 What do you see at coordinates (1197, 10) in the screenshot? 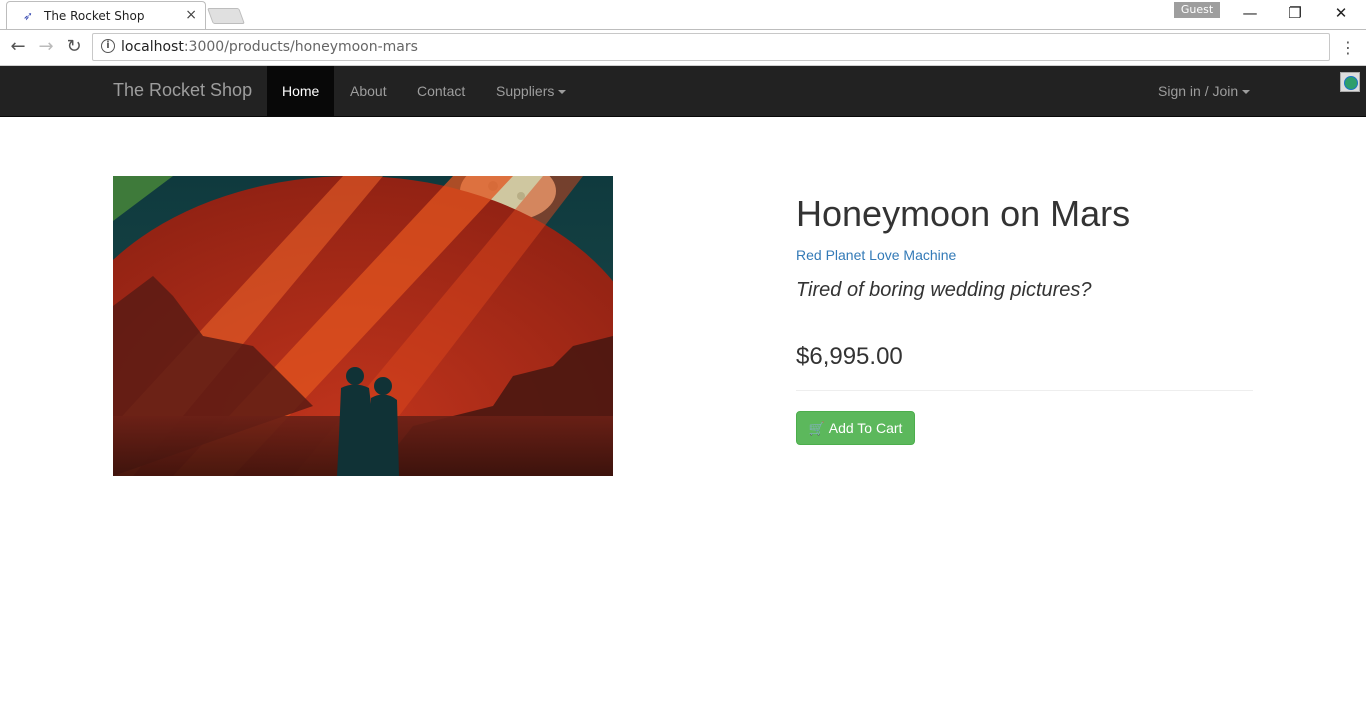
I see `profile-badge: Guest` at bounding box center [1197, 10].